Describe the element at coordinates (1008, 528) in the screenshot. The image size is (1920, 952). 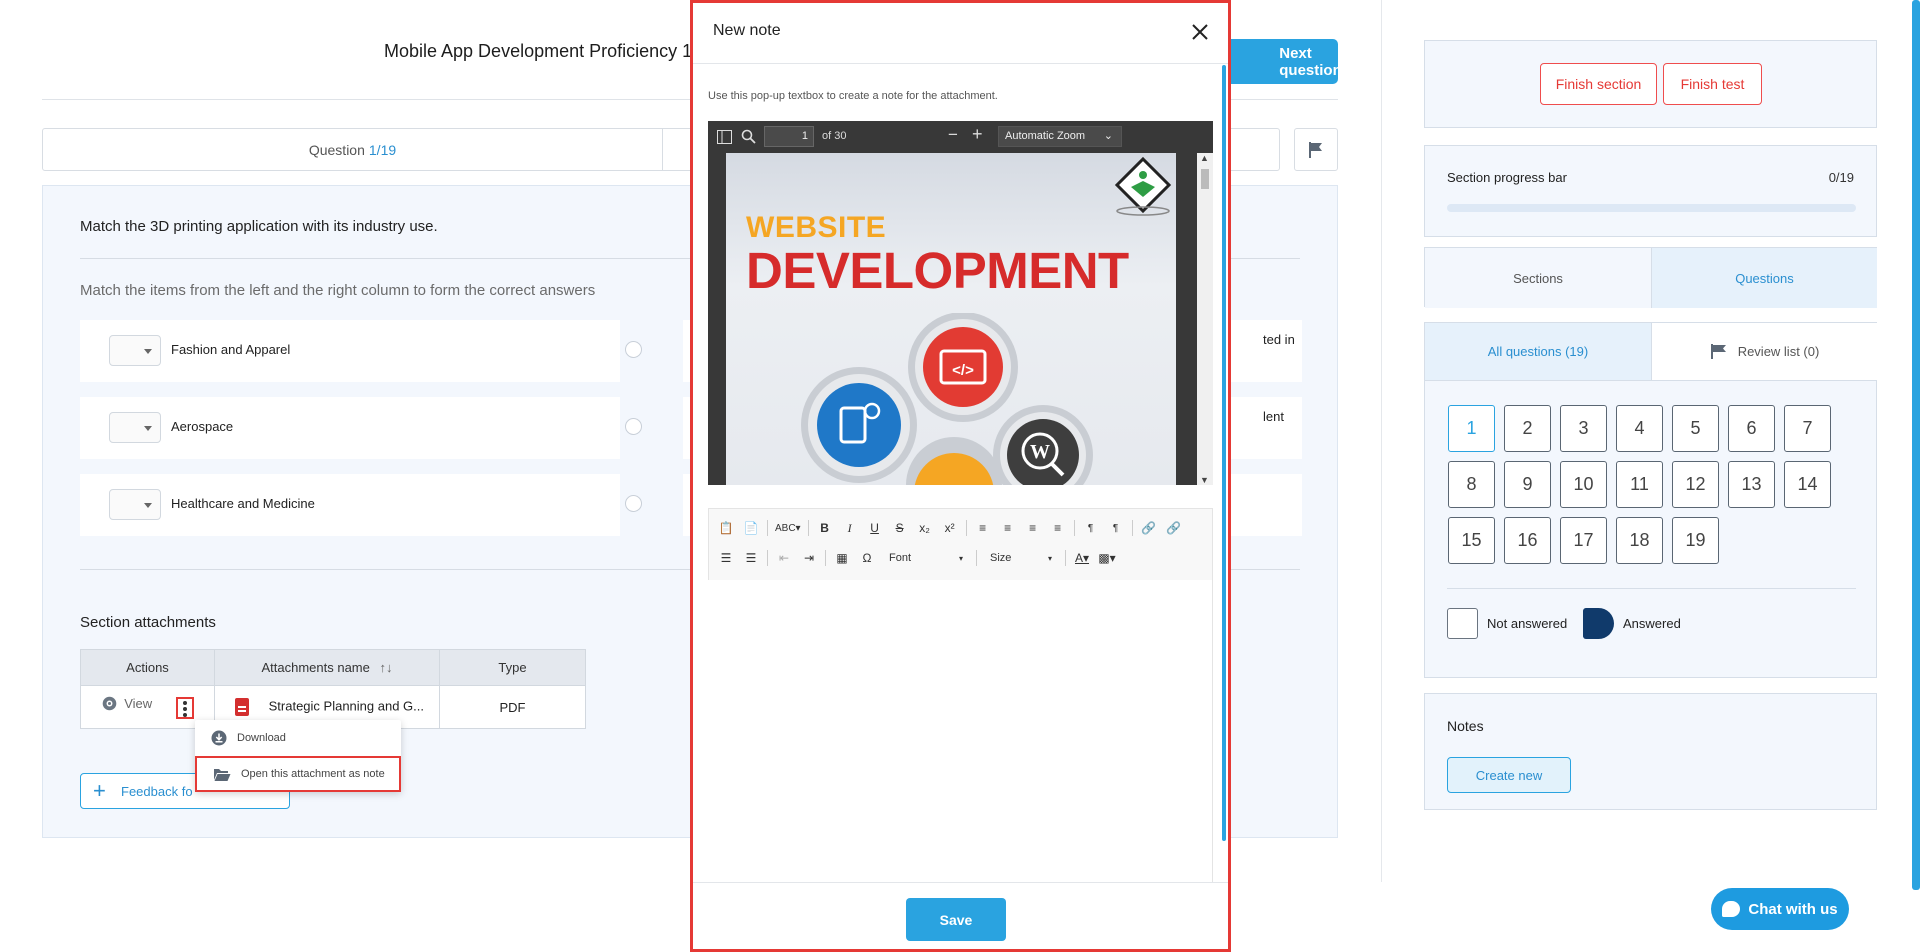
I see `align-center-icon: ≡` at that location.